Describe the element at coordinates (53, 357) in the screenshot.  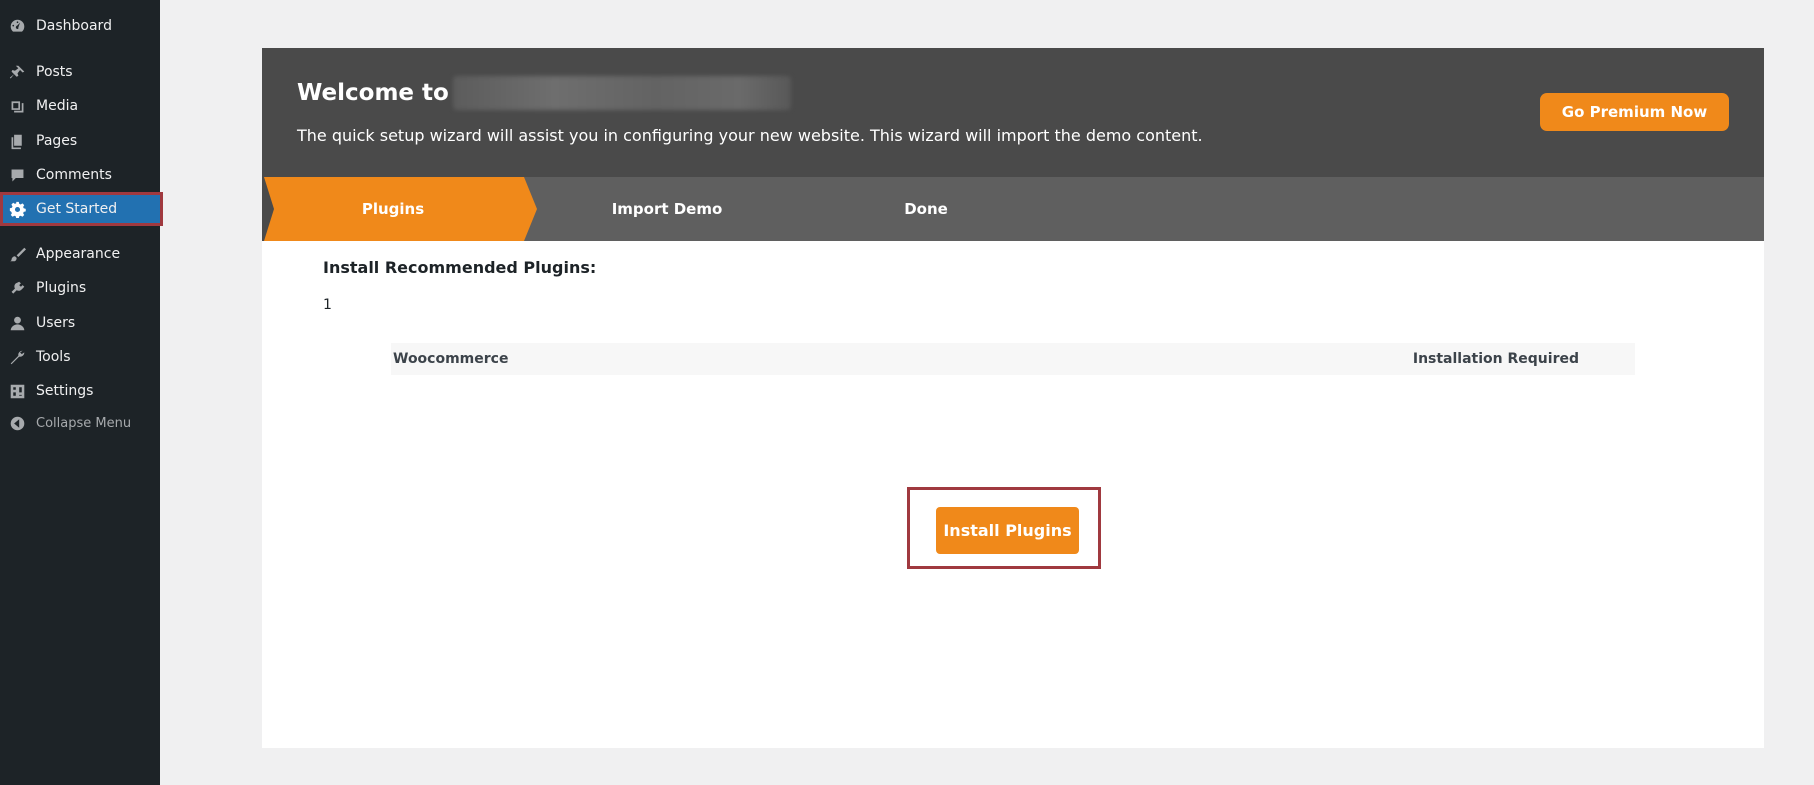
I see `sidebar-item-label: Tools` at that location.